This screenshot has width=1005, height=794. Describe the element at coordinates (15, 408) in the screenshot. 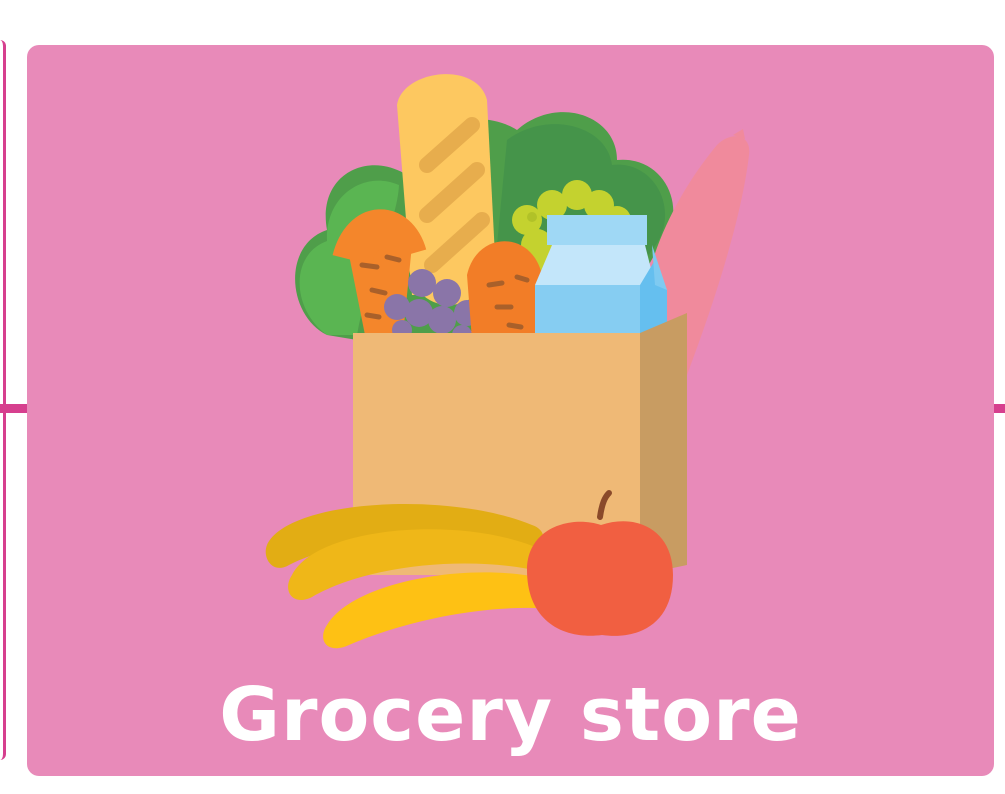

I see `connector-line-left` at that location.